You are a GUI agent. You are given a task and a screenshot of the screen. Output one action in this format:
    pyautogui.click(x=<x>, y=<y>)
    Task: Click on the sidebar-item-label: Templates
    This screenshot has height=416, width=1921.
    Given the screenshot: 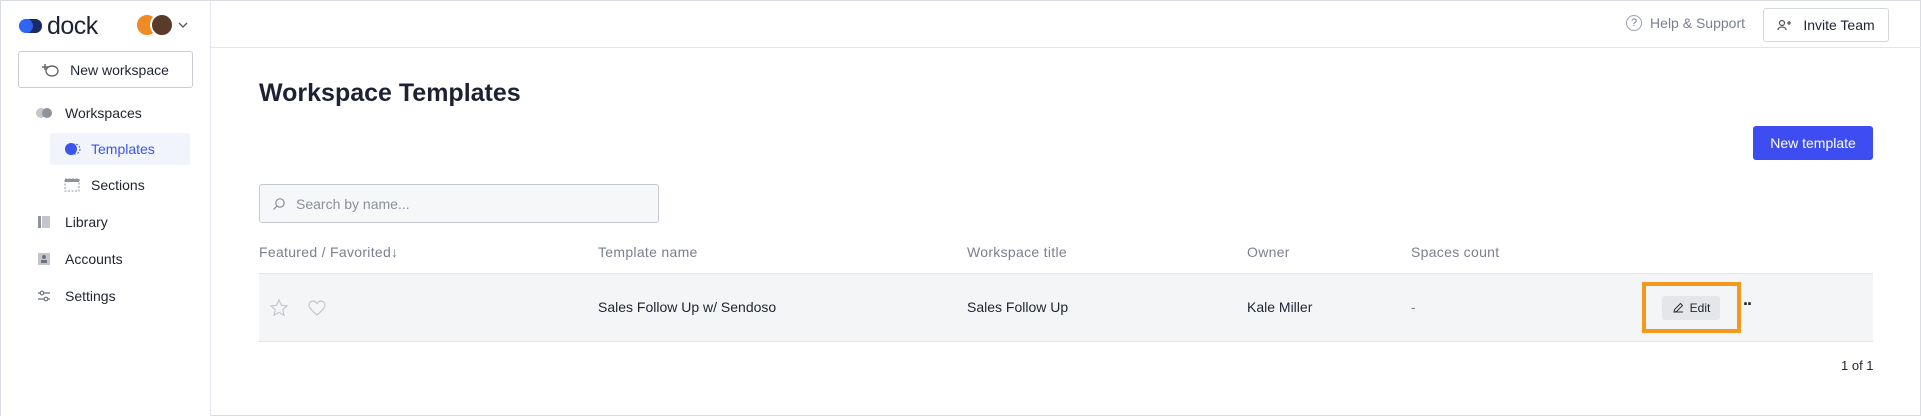 What is the action you would take?
    pyautogui.click(x=123, y=149)
    